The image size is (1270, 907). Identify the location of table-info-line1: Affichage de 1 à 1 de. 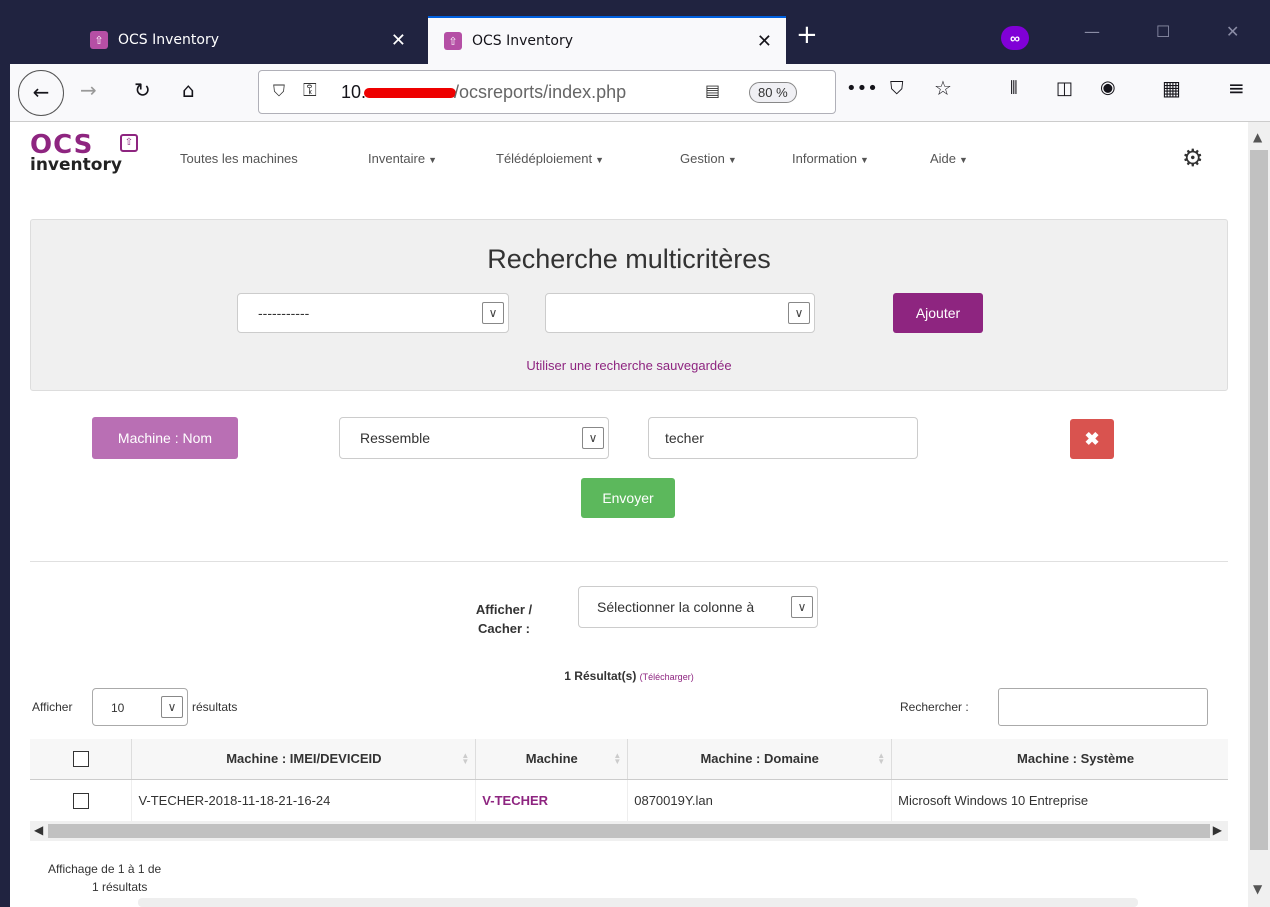
(105, 869).